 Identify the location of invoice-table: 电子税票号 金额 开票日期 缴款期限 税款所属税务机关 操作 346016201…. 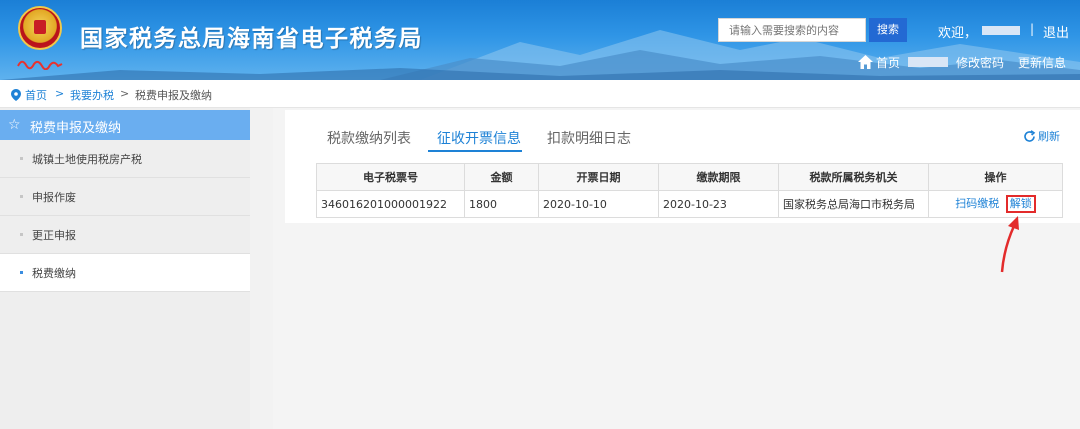
(689, 190).